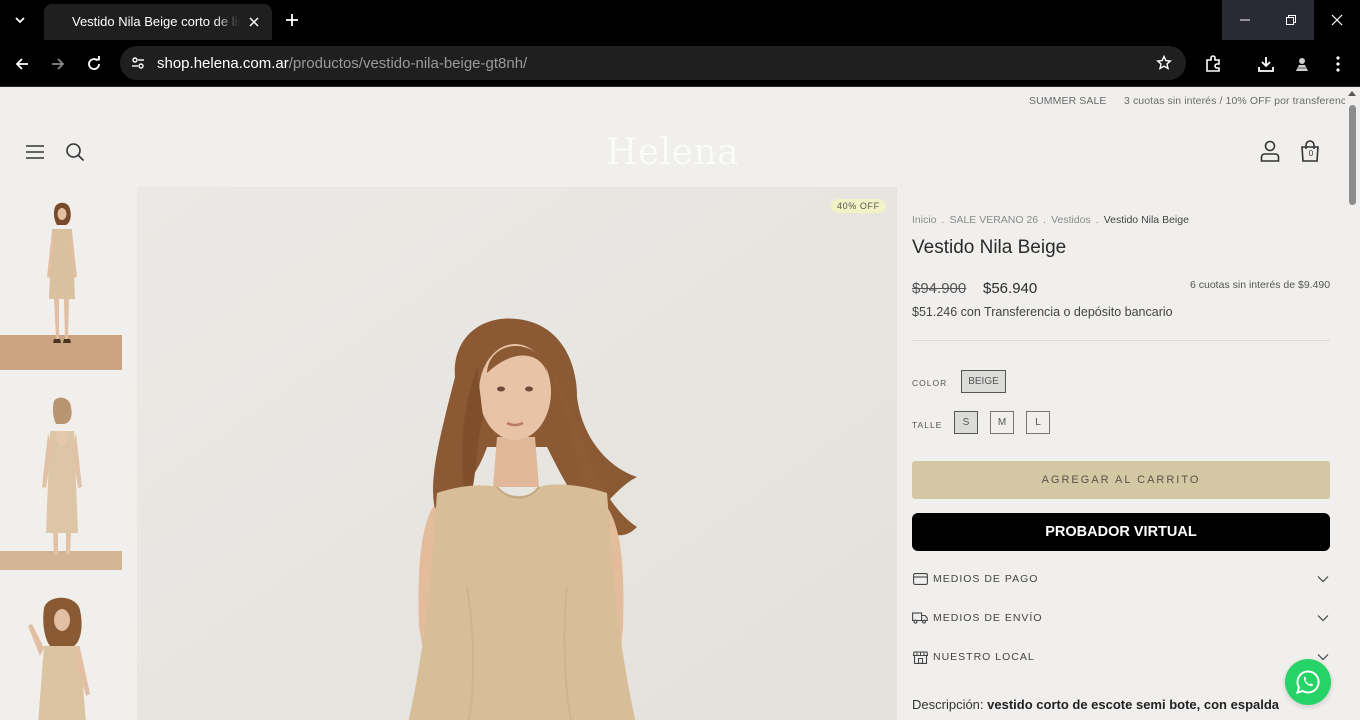  I want to click on window-close-icon, so click(1337, 20).